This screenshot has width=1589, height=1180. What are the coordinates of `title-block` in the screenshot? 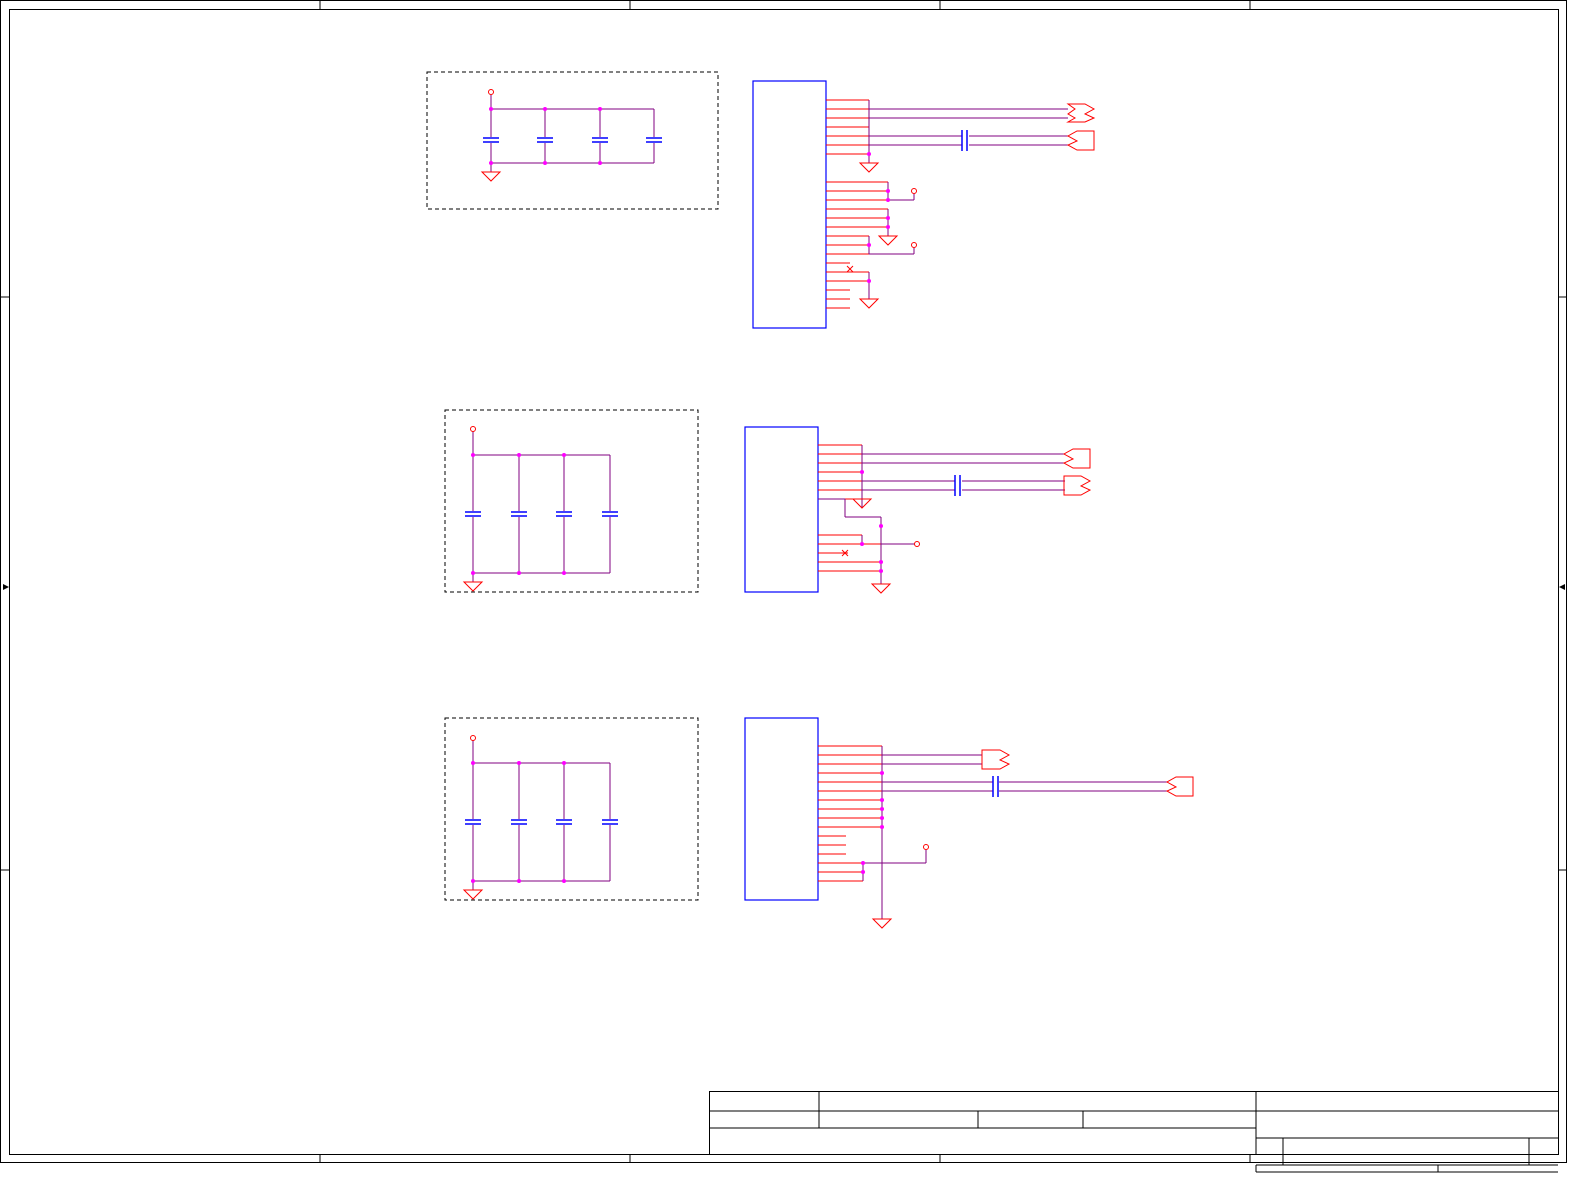 It's located at (1134, 1132).